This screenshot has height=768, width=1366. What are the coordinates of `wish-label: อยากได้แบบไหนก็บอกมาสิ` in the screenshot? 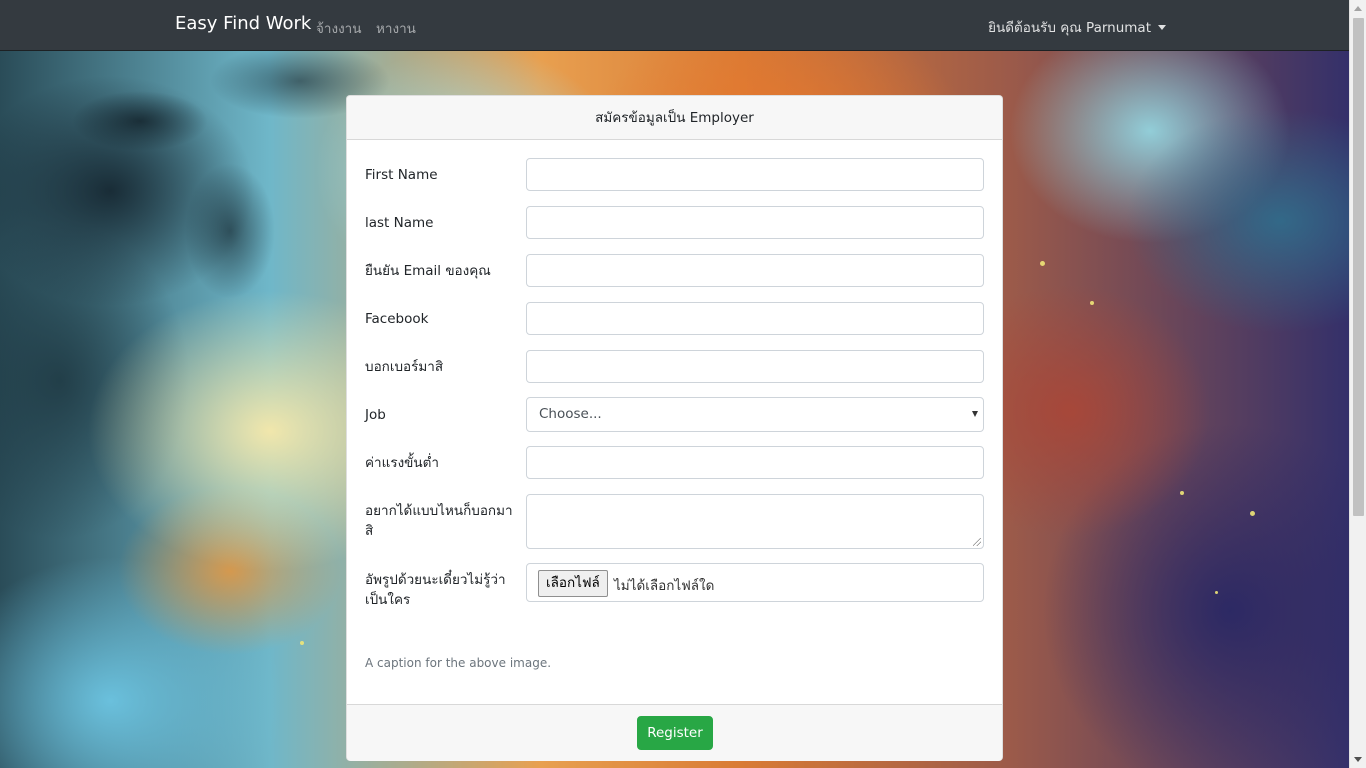 It's located at (439, 521).